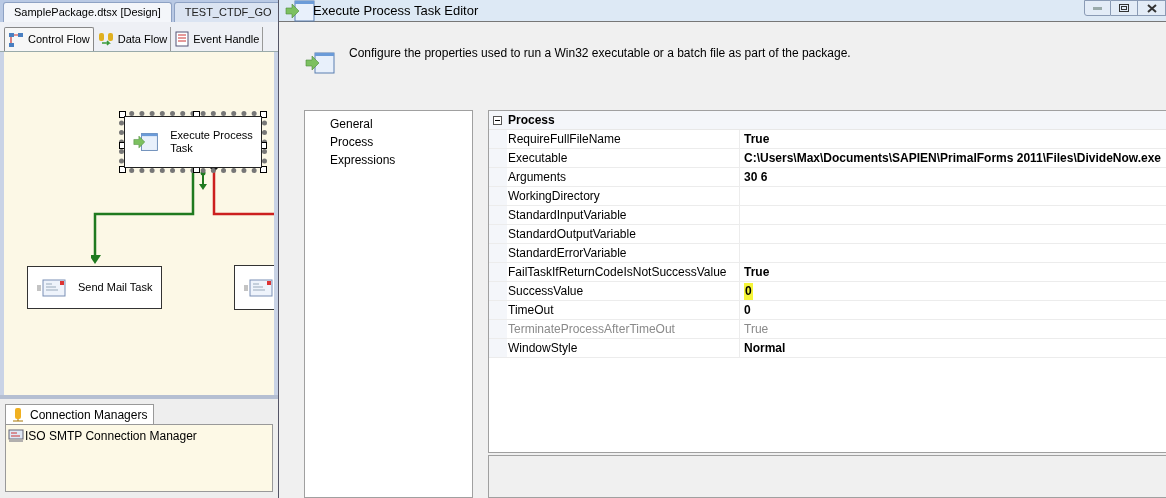  Describe the element at coordinates (139, 436) in the screenshot. I see `connection-manager-item: ISO SMTP Connection Manager` at that location.